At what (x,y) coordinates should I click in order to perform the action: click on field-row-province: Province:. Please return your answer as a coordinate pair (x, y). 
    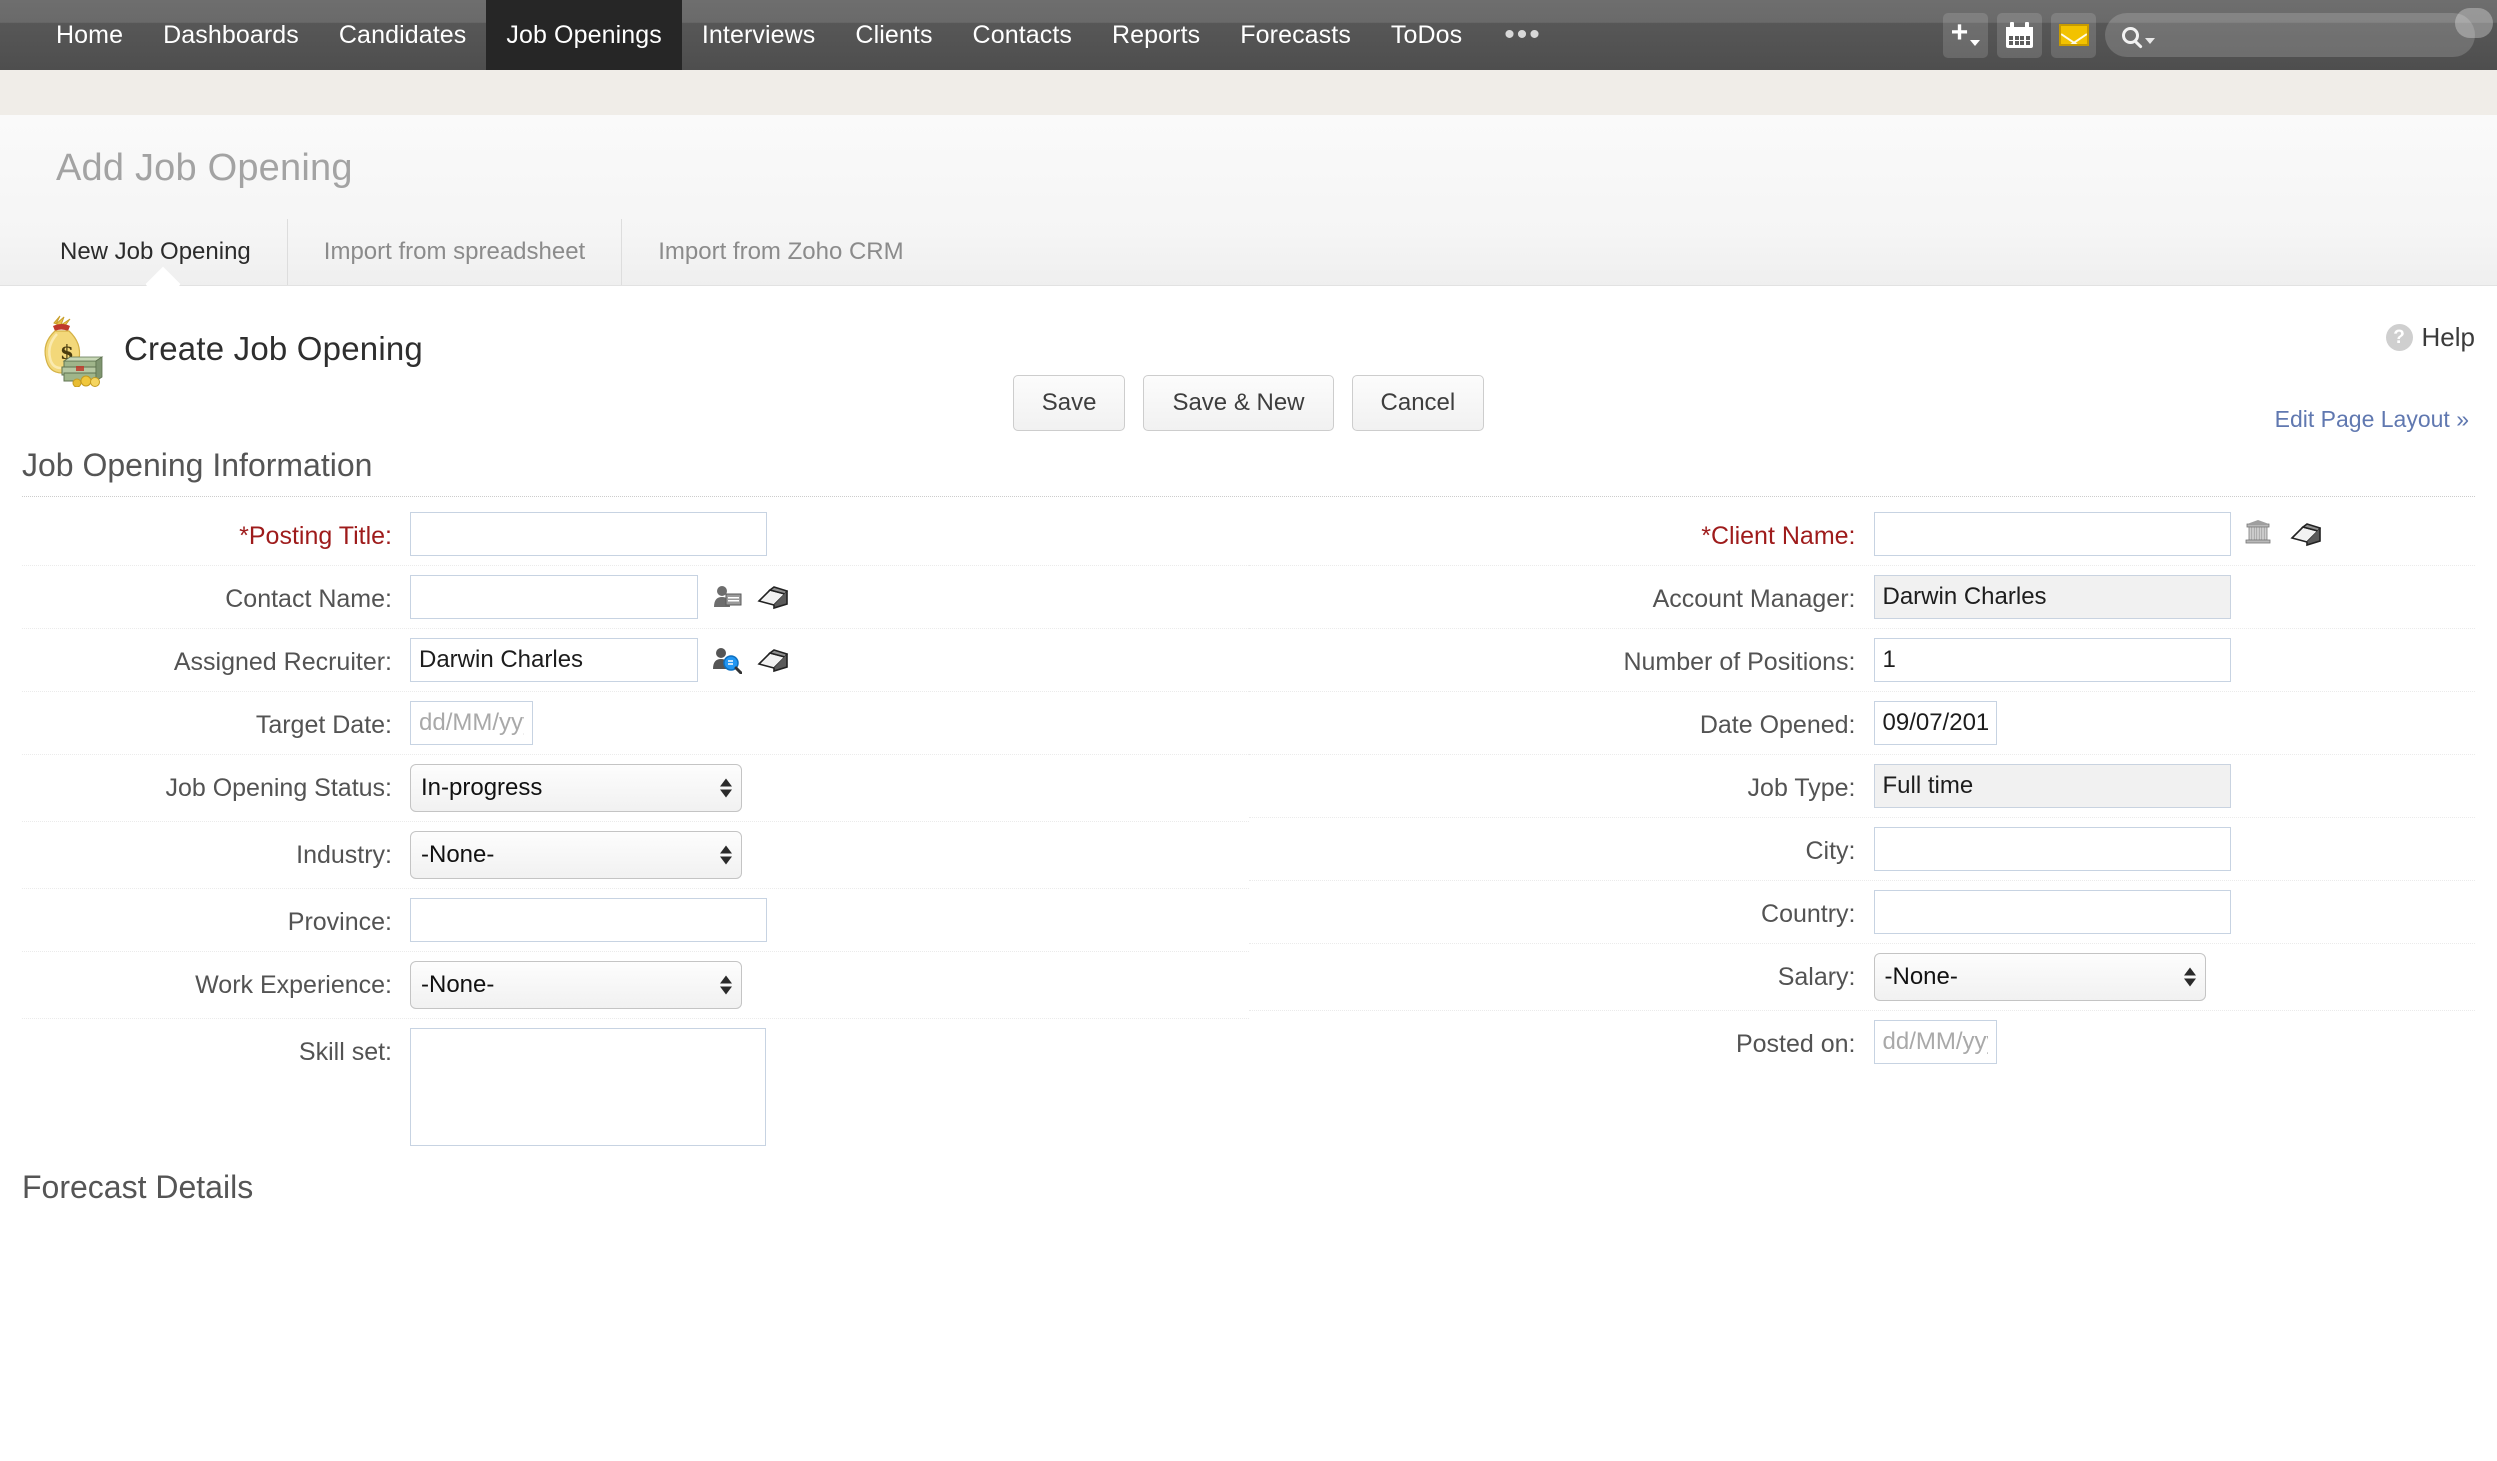
    Looking at the image, I should click on (635, 920).